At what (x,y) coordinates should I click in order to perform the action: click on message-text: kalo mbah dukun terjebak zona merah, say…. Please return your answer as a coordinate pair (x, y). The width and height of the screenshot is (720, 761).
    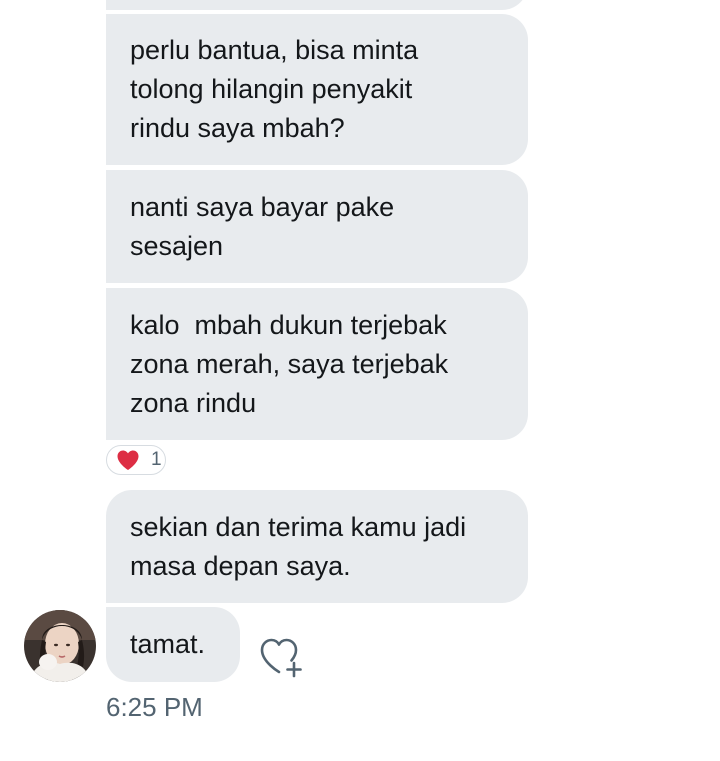
    Looking at the image, I should click on (289, 363).